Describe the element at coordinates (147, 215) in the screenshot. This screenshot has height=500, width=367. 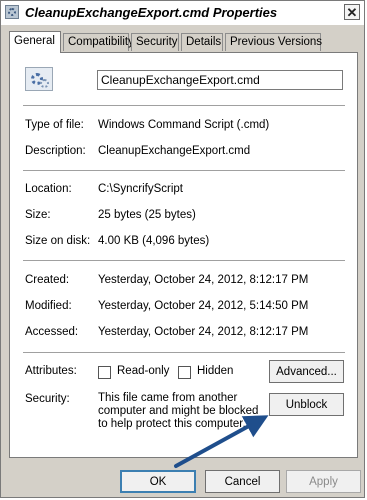
I see `size-value: 25 bytes (25 bytes)` at that location.